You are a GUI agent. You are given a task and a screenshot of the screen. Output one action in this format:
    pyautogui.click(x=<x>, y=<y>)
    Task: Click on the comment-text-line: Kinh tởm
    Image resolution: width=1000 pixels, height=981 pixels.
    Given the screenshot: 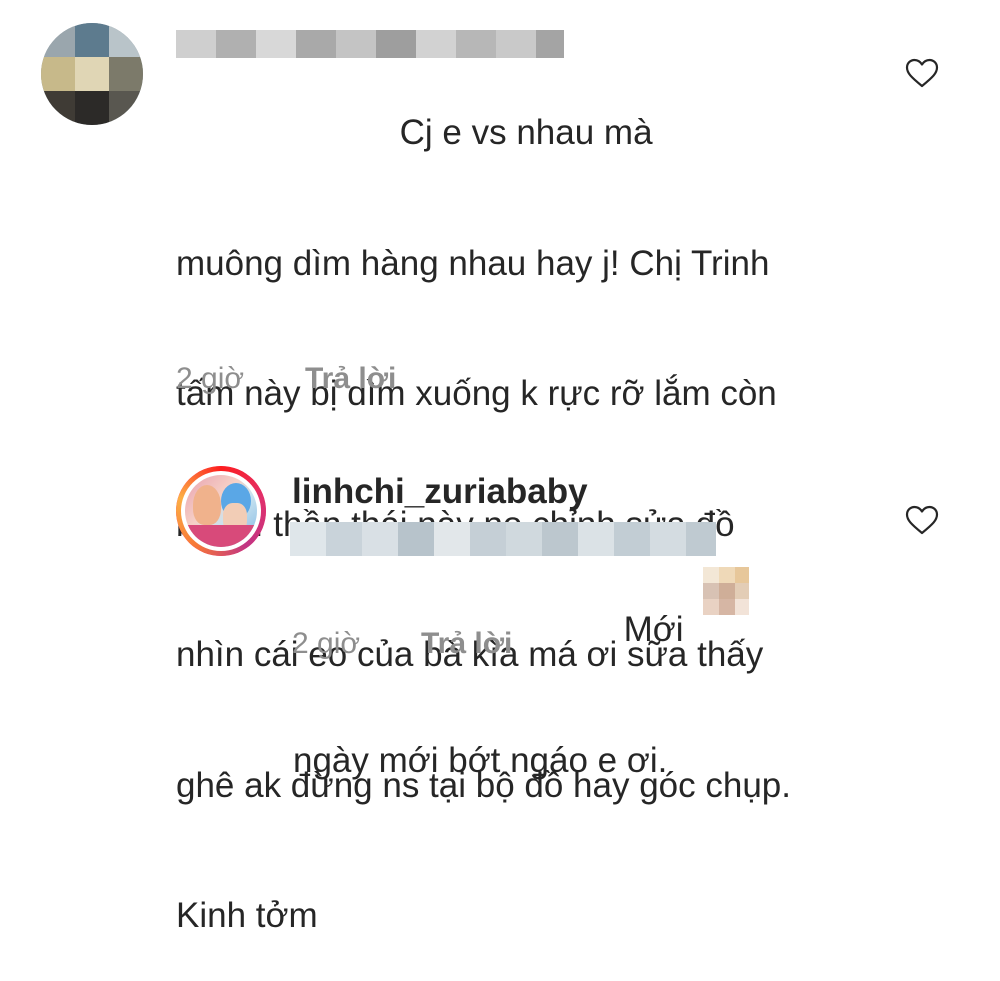 What is the action you would take?
    pyautogui.click(x=247, y=915)
    